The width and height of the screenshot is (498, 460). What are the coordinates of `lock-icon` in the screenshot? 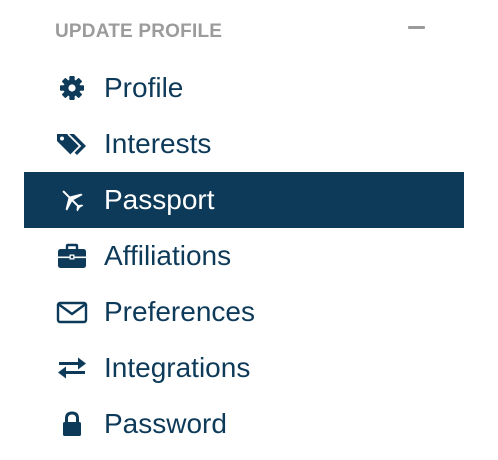 It's located at (72, 424).